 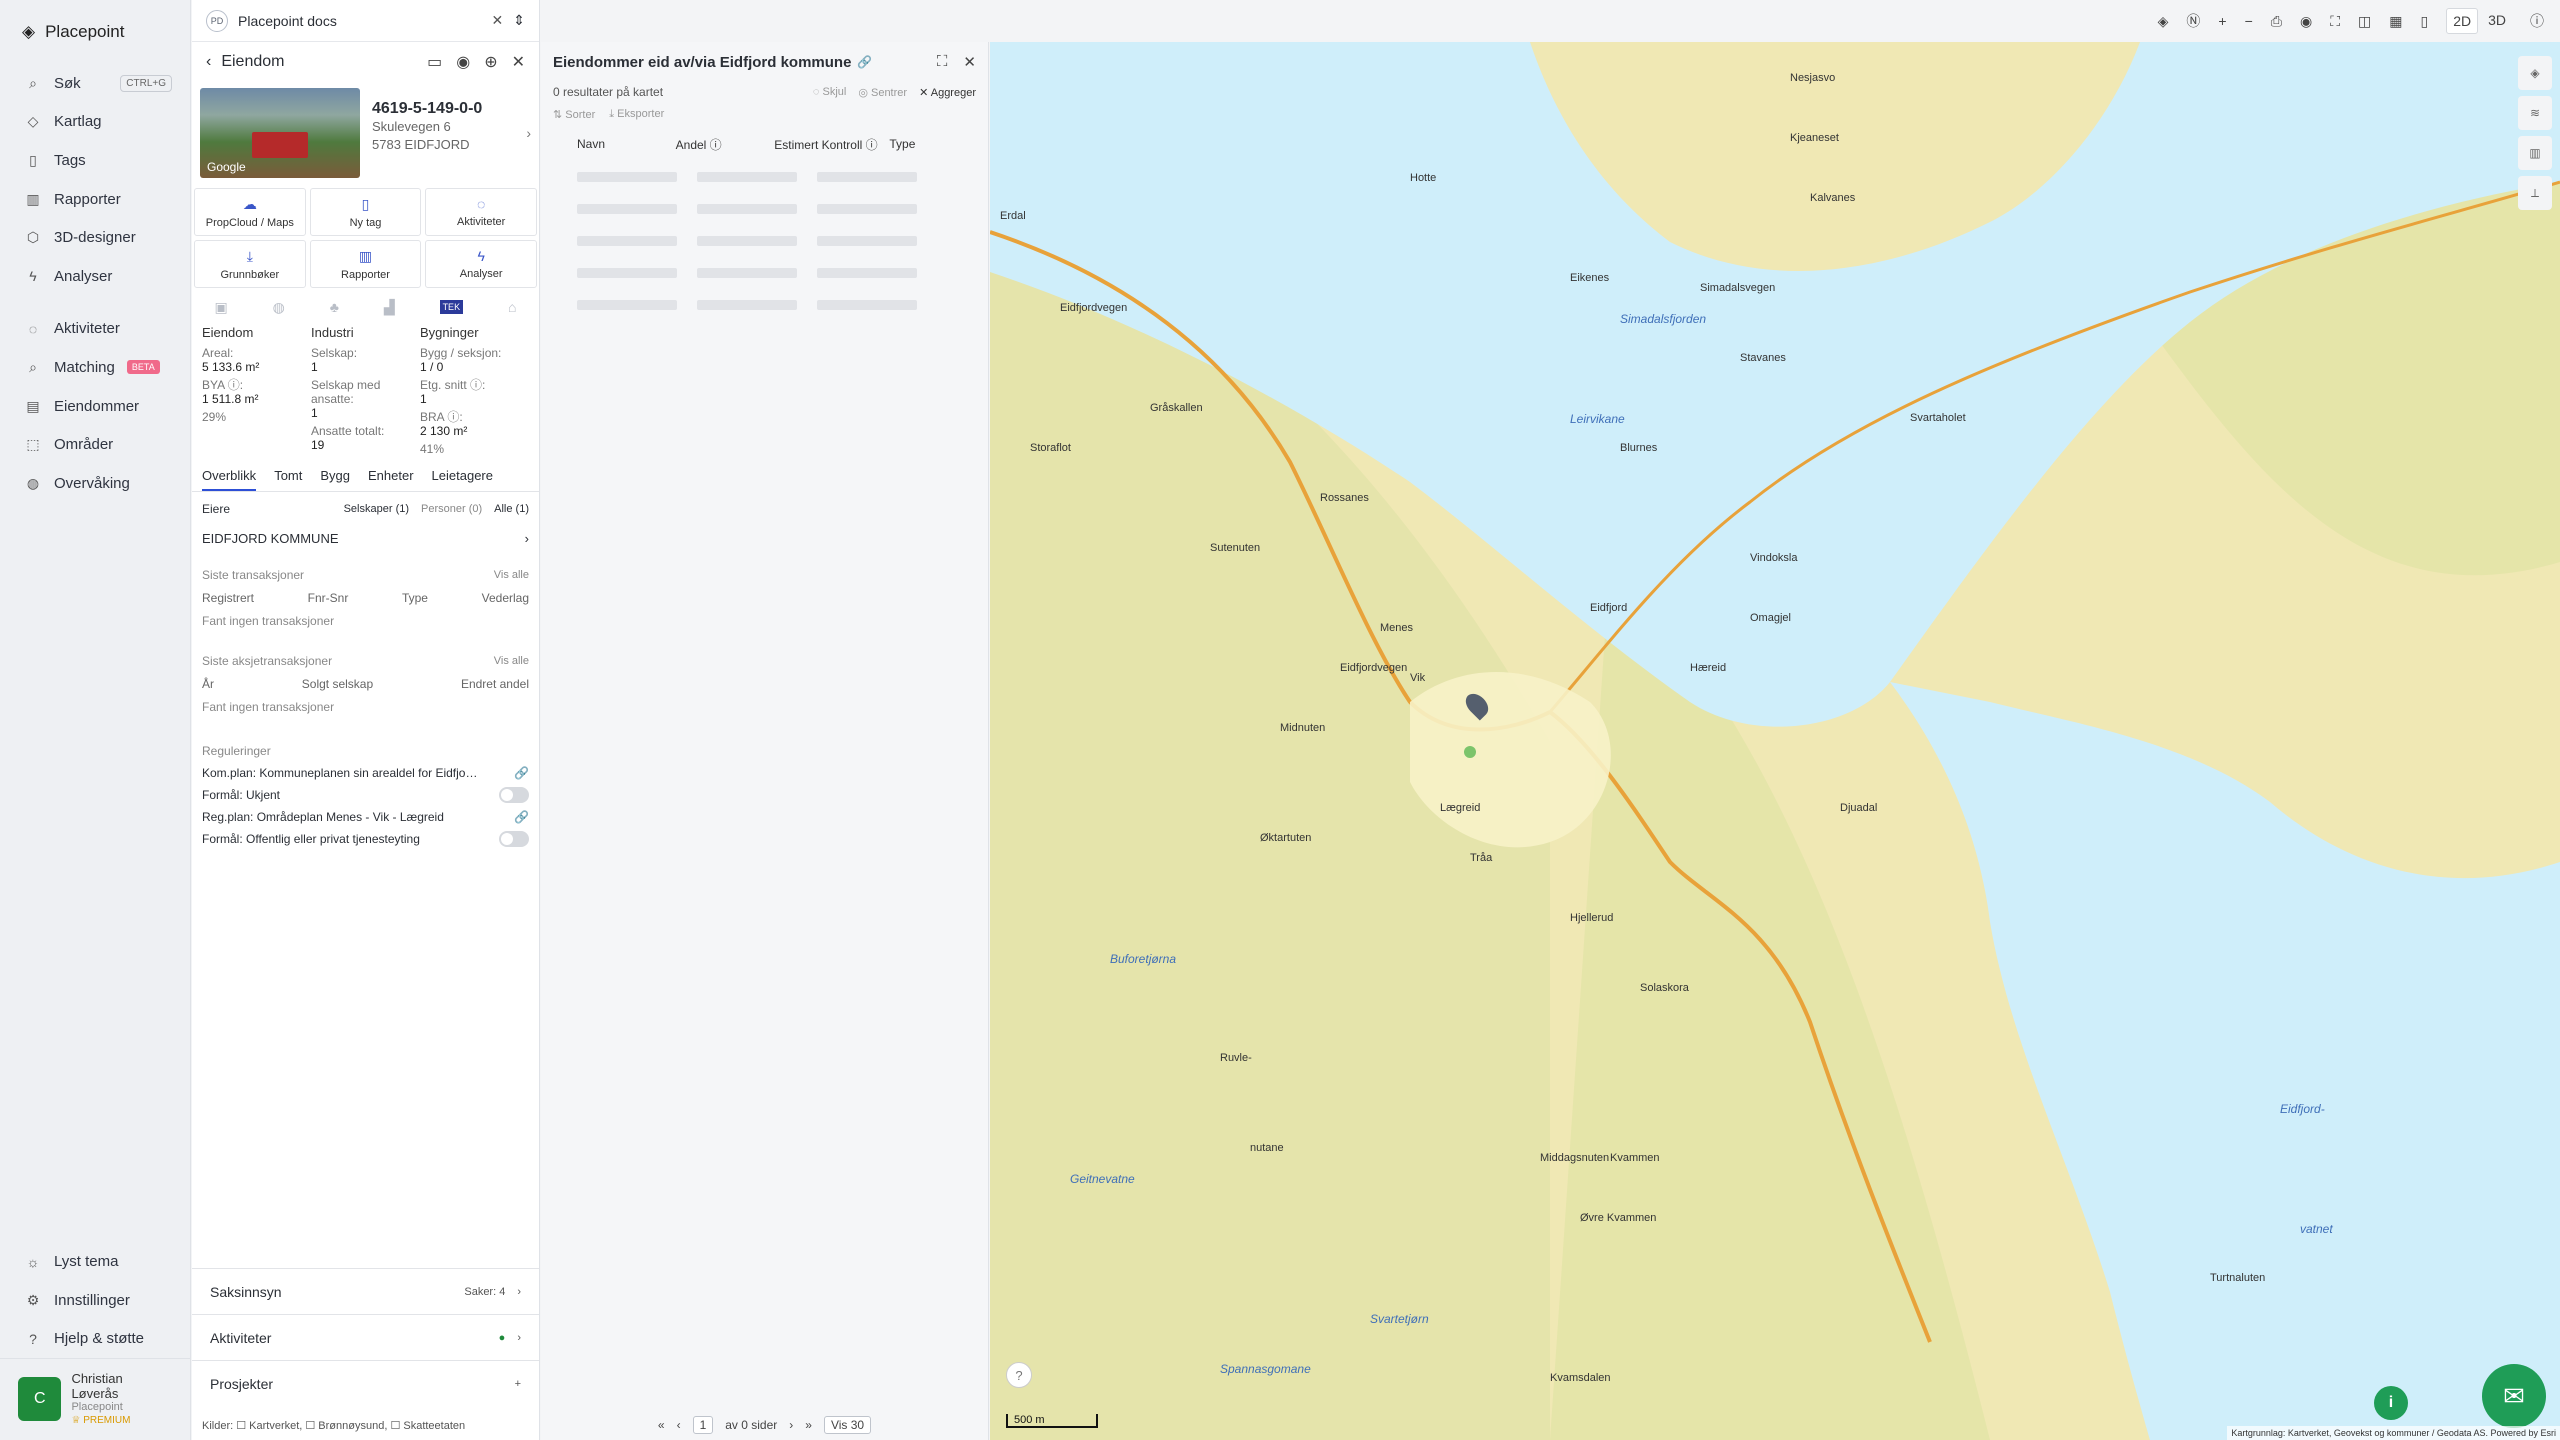 I want to click on info-icon: ⓘ, so click(x=2537, y=21).